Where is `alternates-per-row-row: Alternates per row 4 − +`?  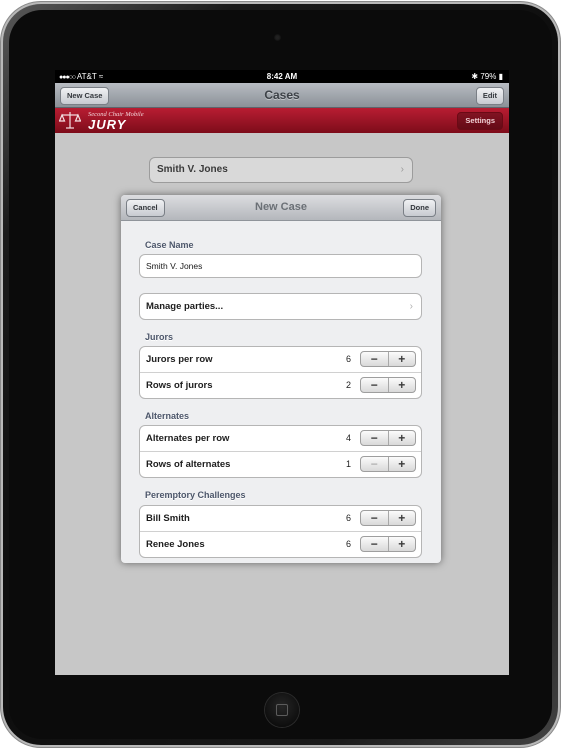
alternates-per-row-row: Alternates per row 4 − + is located at coordinates (280, 439).